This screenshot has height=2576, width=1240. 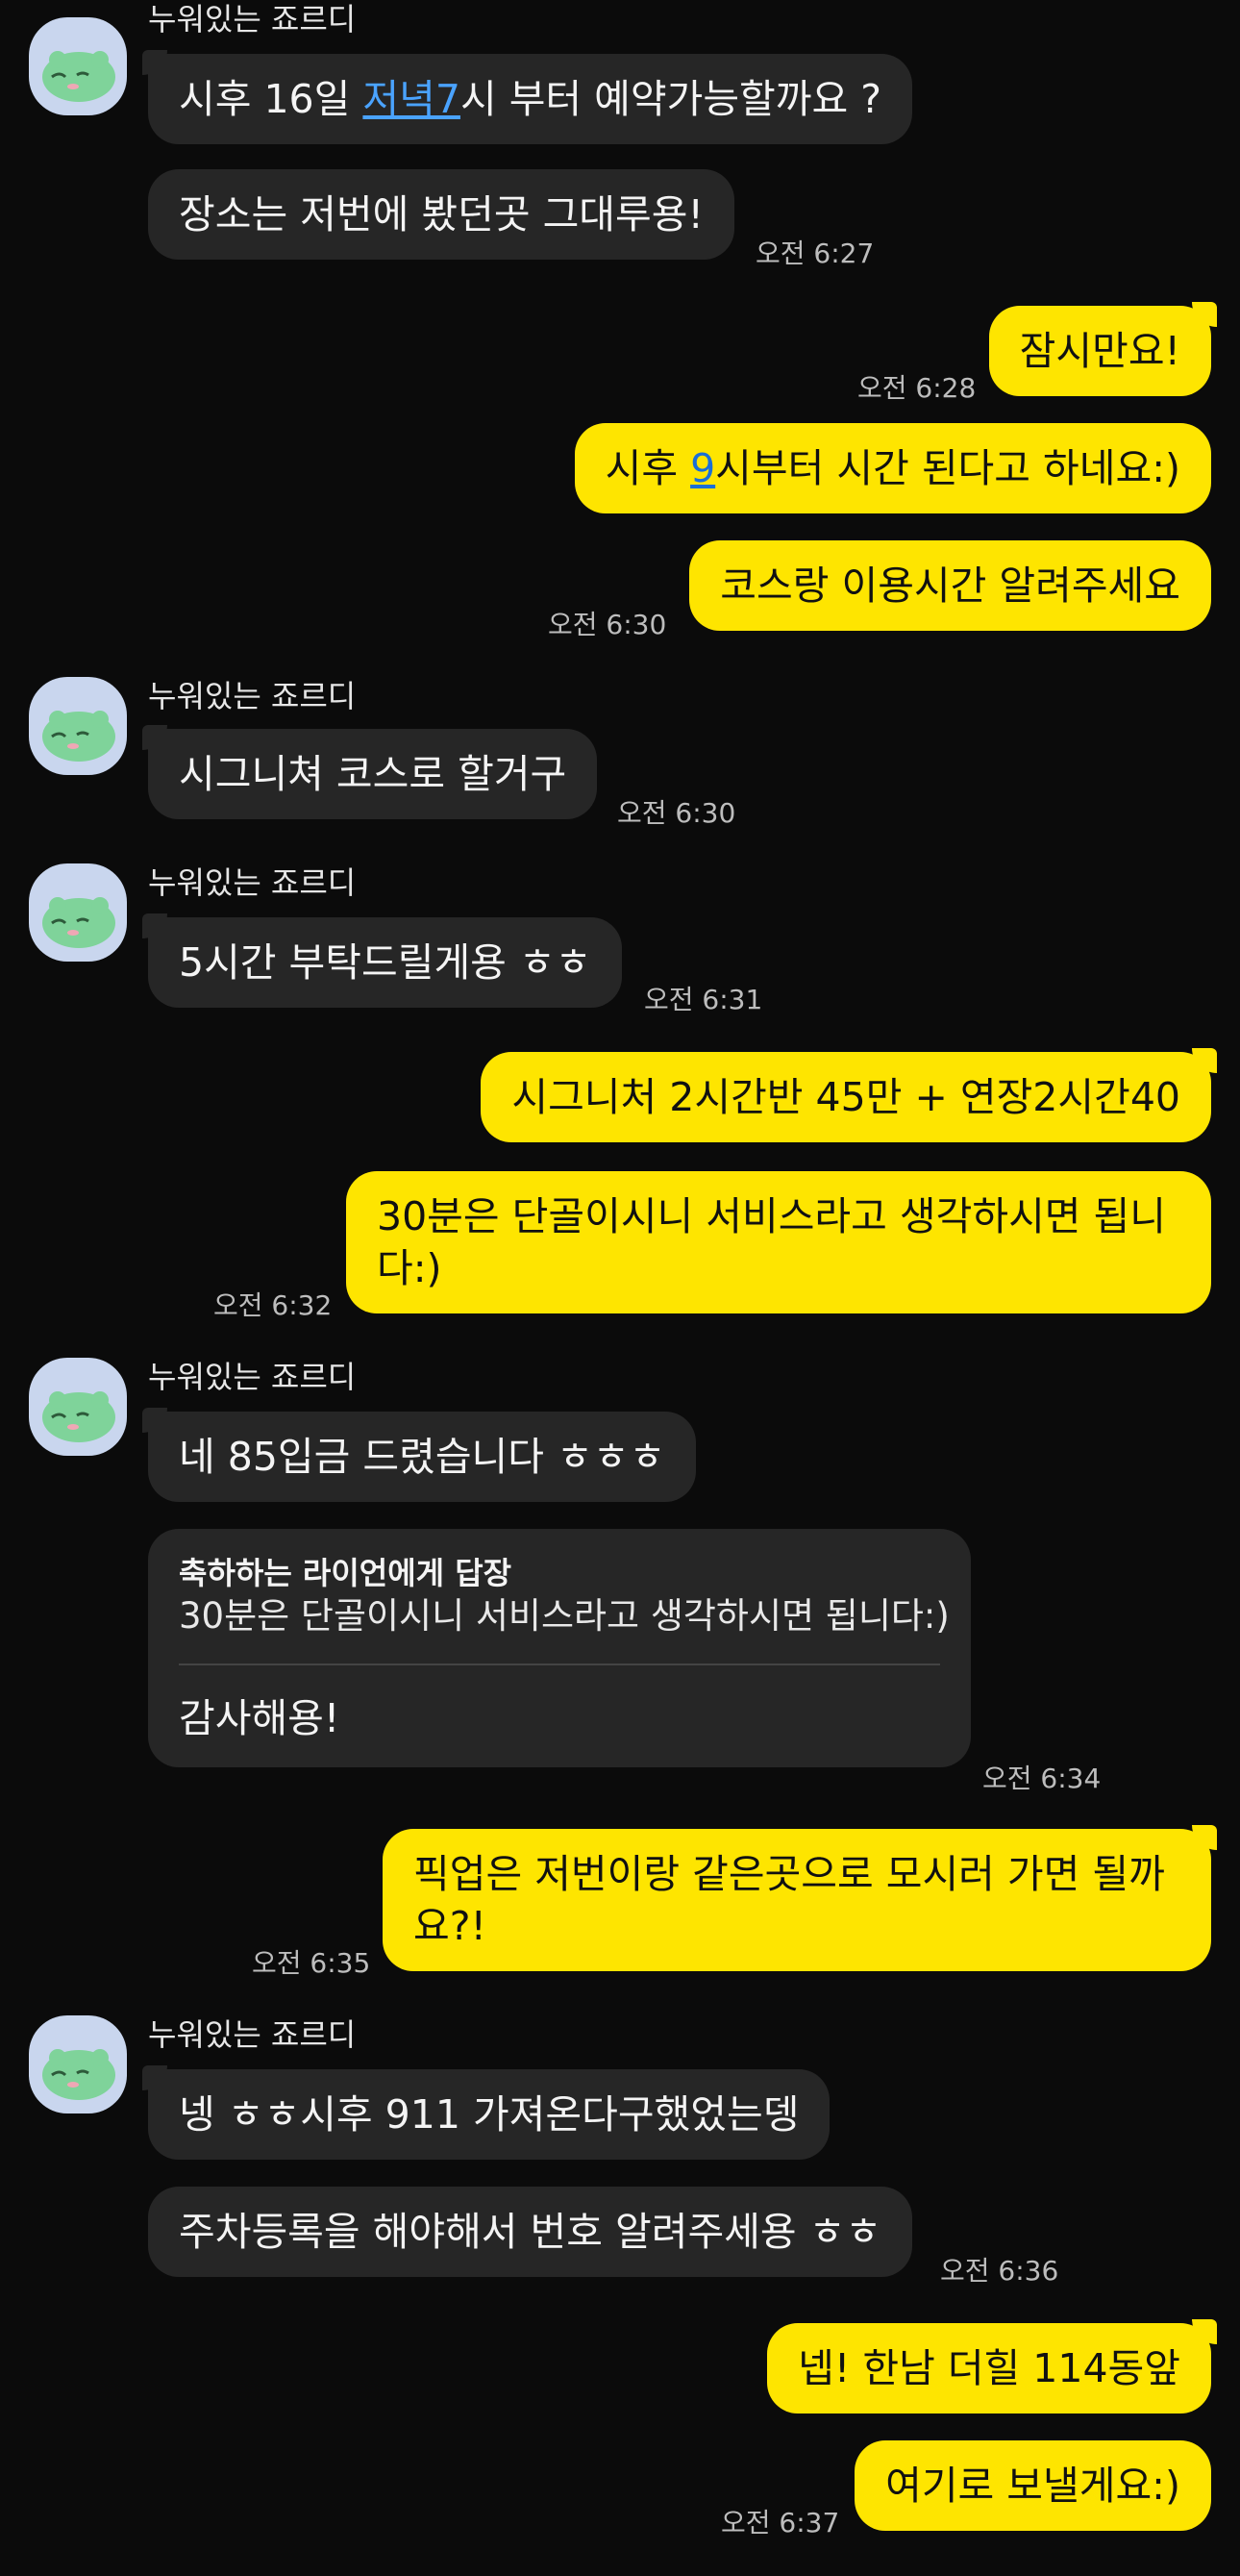 What do you see at coordinates (917, 388) in the screenshot?
I see `message-time: 오전 6:28` at bounding box center [917, 388].